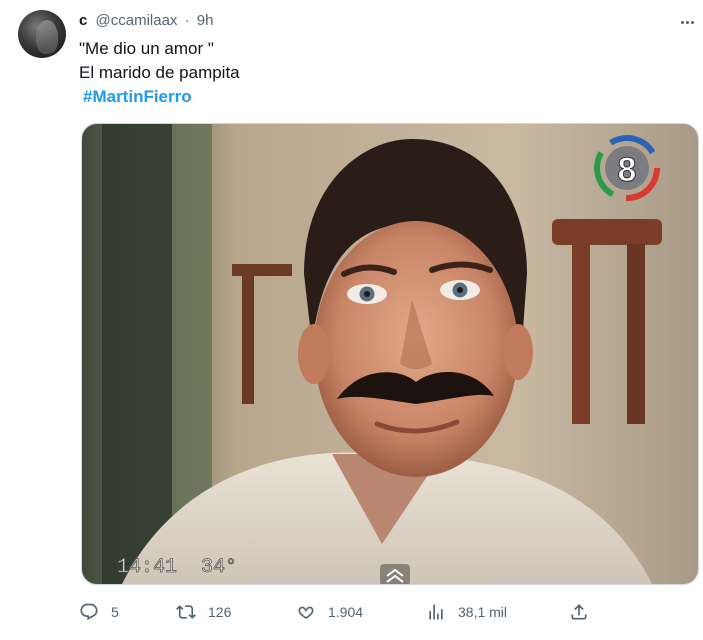  I want to click on like-icon, so click(306, 613).